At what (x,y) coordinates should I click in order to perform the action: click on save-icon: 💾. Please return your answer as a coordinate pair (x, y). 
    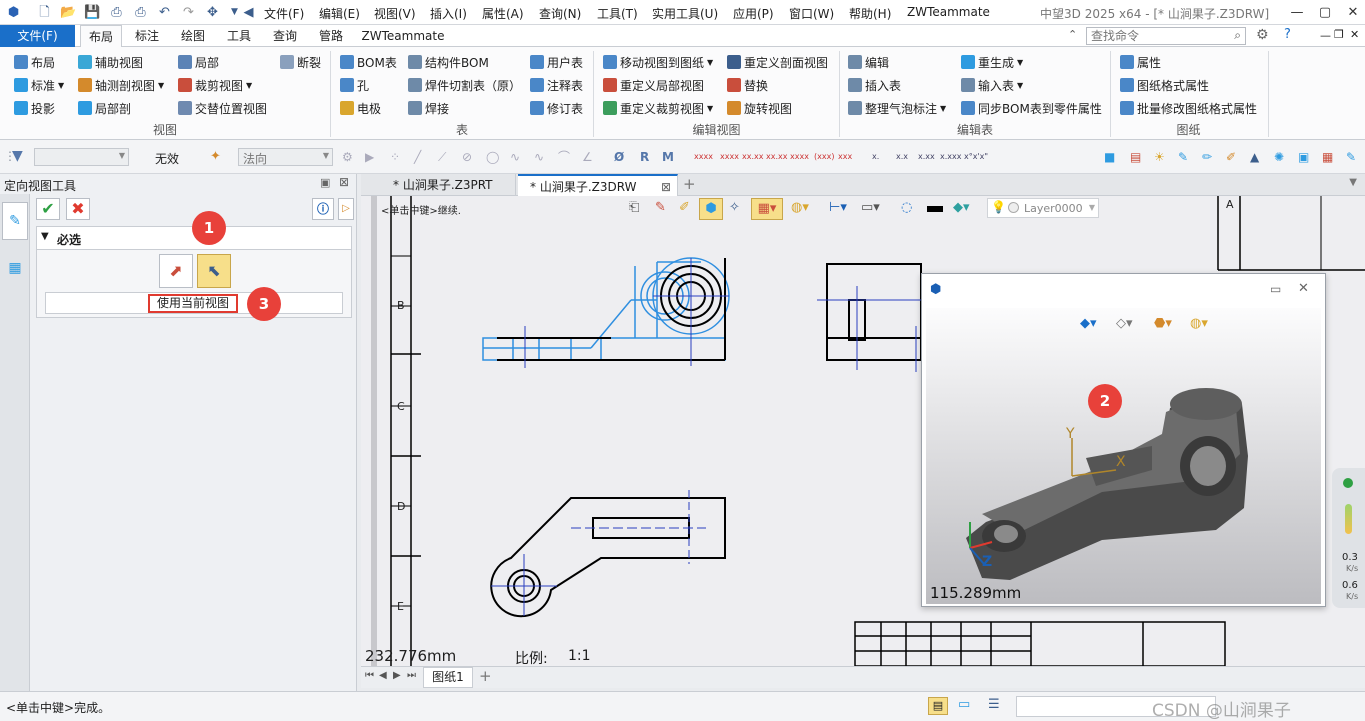
    Looking at the image, I should click on (92, 12).